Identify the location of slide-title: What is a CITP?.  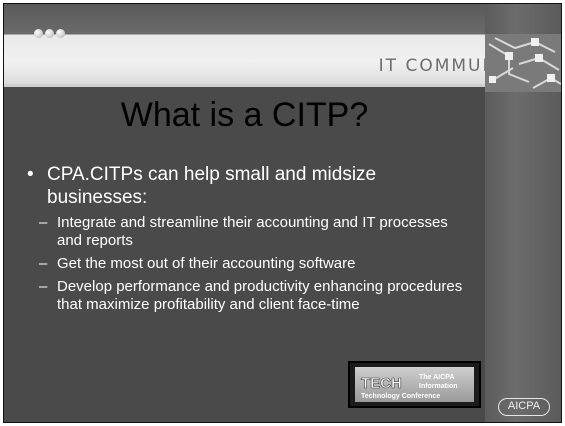
(244, 115).